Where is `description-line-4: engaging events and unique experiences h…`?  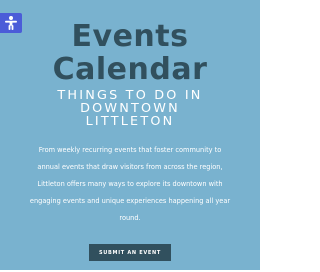
description-line-4: engaging events and unique experiences h… is located at coordinates (130, 201).